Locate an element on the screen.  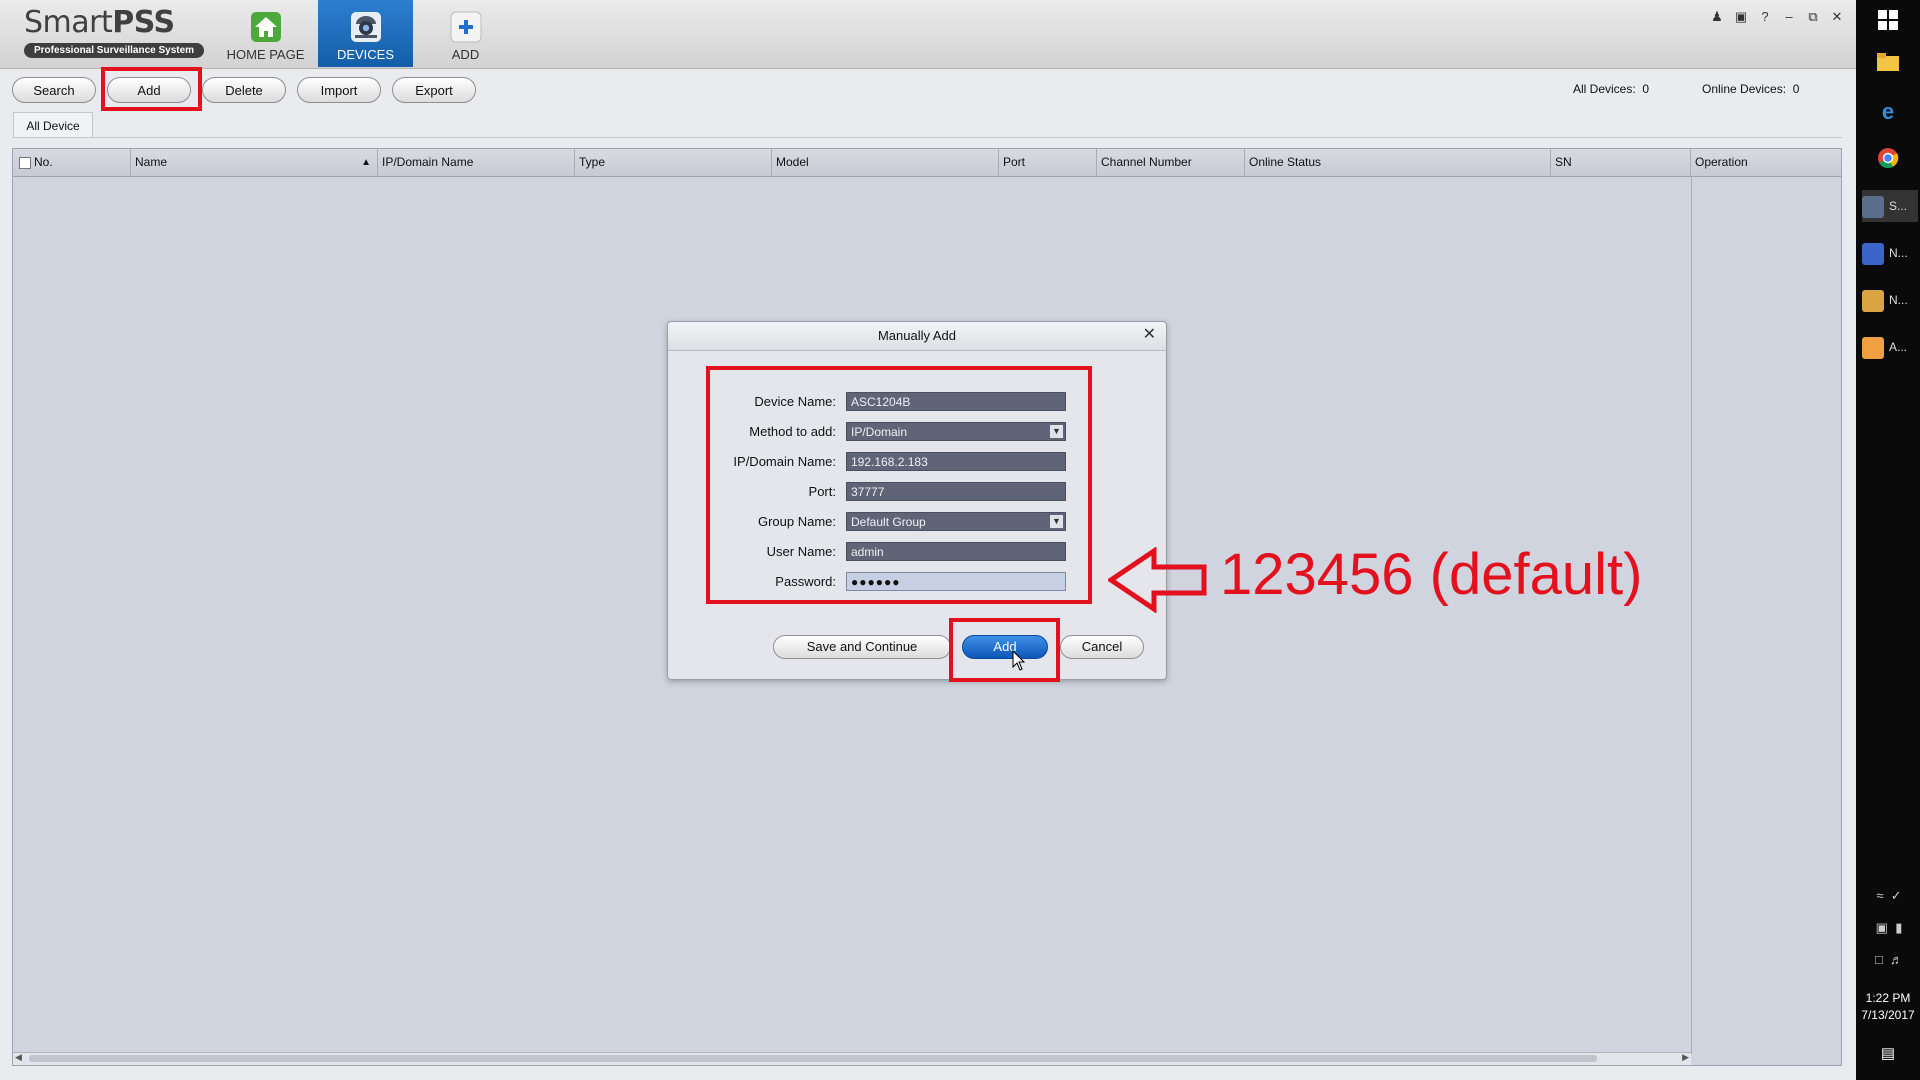
nav-devices: DEVICES is located at coordinates (365, 33).